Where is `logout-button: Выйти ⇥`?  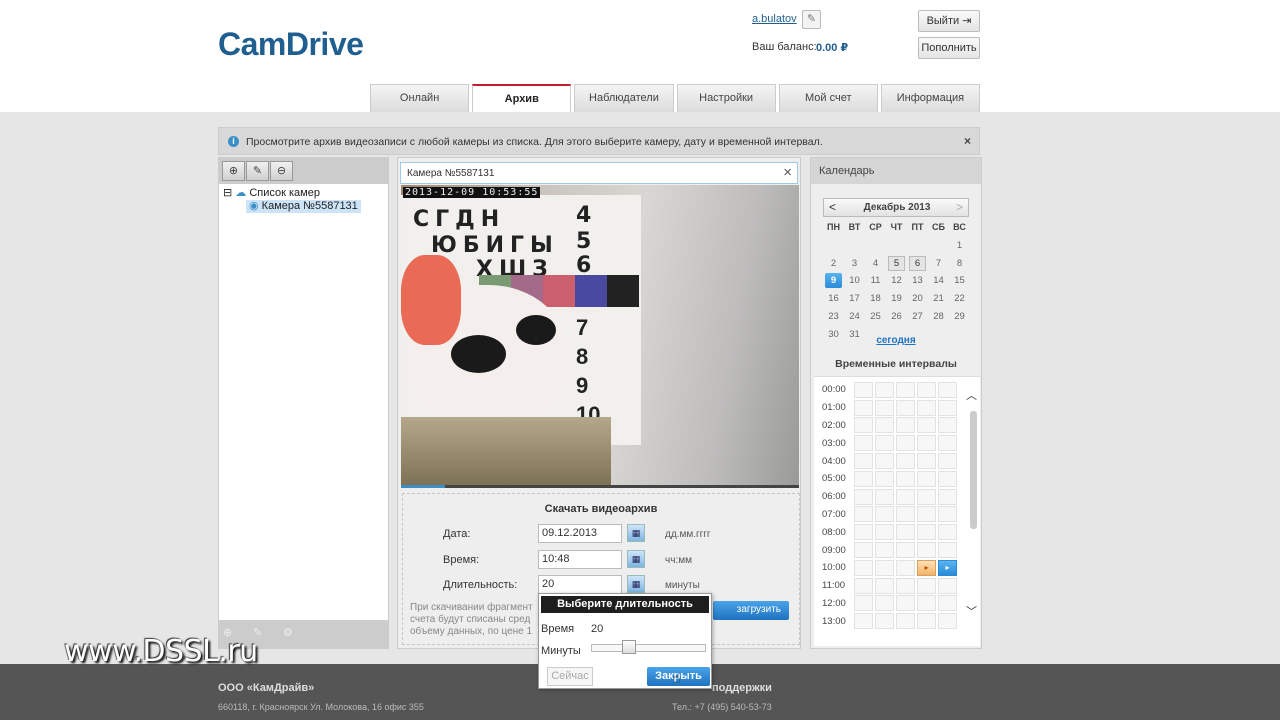
logout-button: Выйти ⇥ is located at coordinates (949, 21).